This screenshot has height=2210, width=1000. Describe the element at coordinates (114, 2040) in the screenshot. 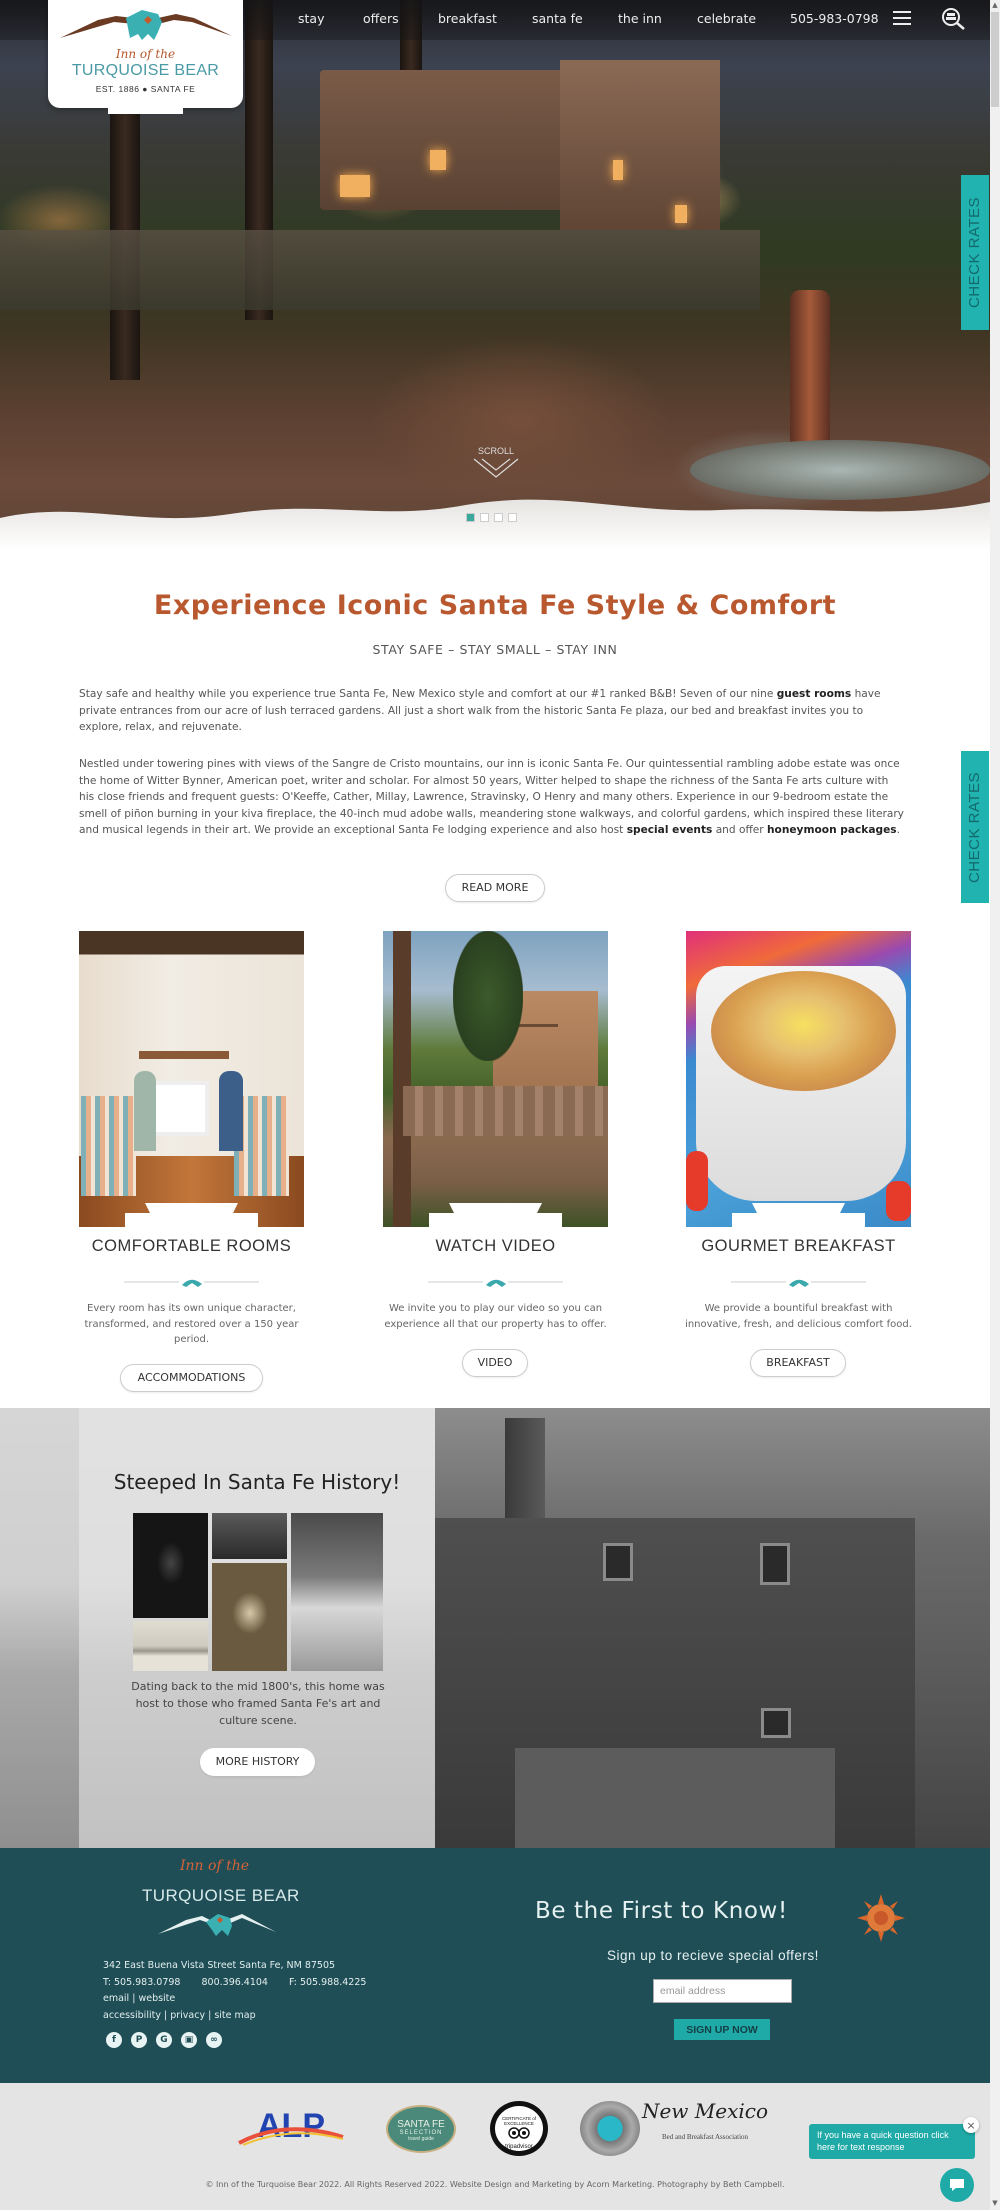

I see `facebook-icon: f` at that location.